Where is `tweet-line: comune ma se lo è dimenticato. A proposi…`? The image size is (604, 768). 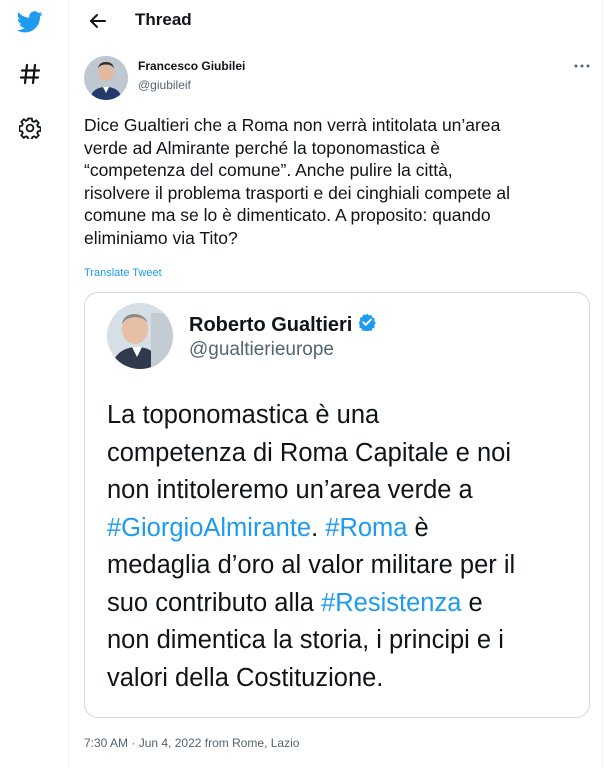
tweet-line: comune ma se lo è dimenticato. A proposi… is located at coordinates (287, 215).